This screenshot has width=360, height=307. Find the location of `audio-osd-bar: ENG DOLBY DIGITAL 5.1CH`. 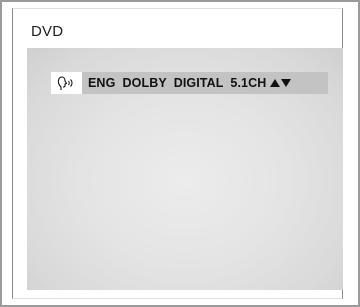

audio-osd-bar: ENG DOLBY DIGITAL 5.1CH is located at coordinates (189, 83).